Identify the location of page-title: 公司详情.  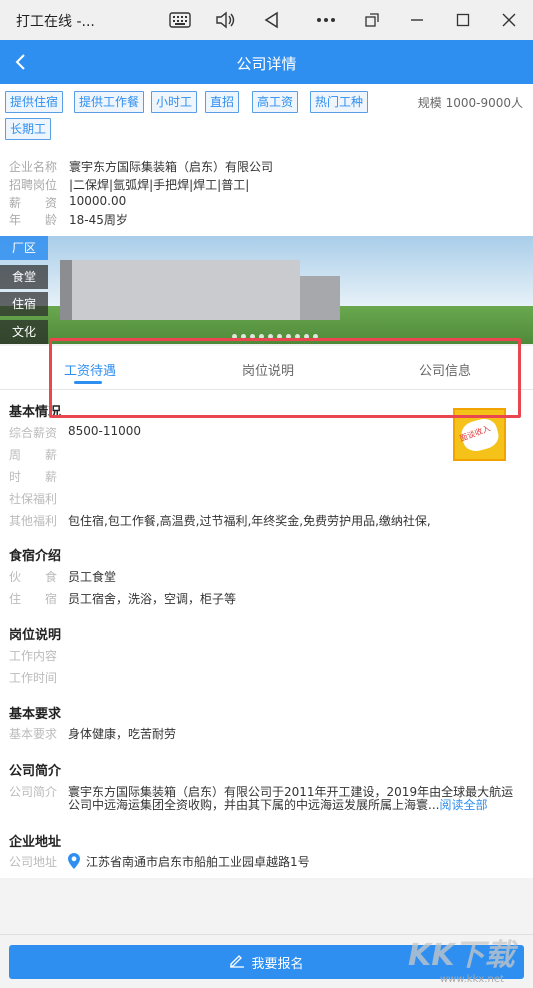
(266, 64).